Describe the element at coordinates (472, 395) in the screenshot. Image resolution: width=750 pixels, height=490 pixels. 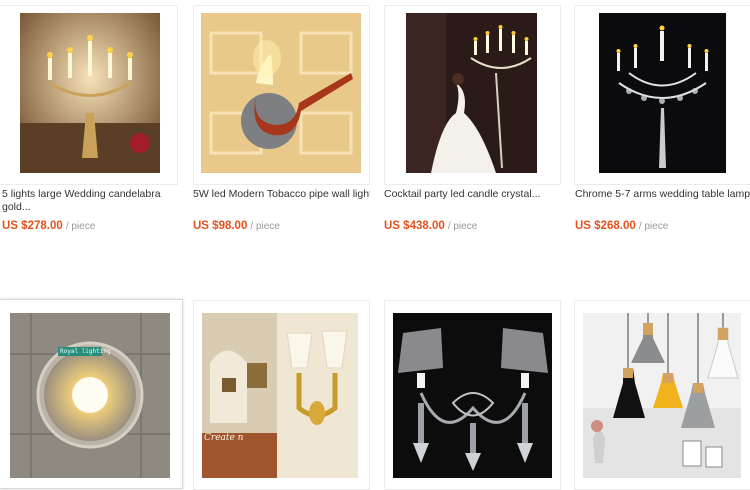
I see `product-image-crystal-shade-sconce` at that location.